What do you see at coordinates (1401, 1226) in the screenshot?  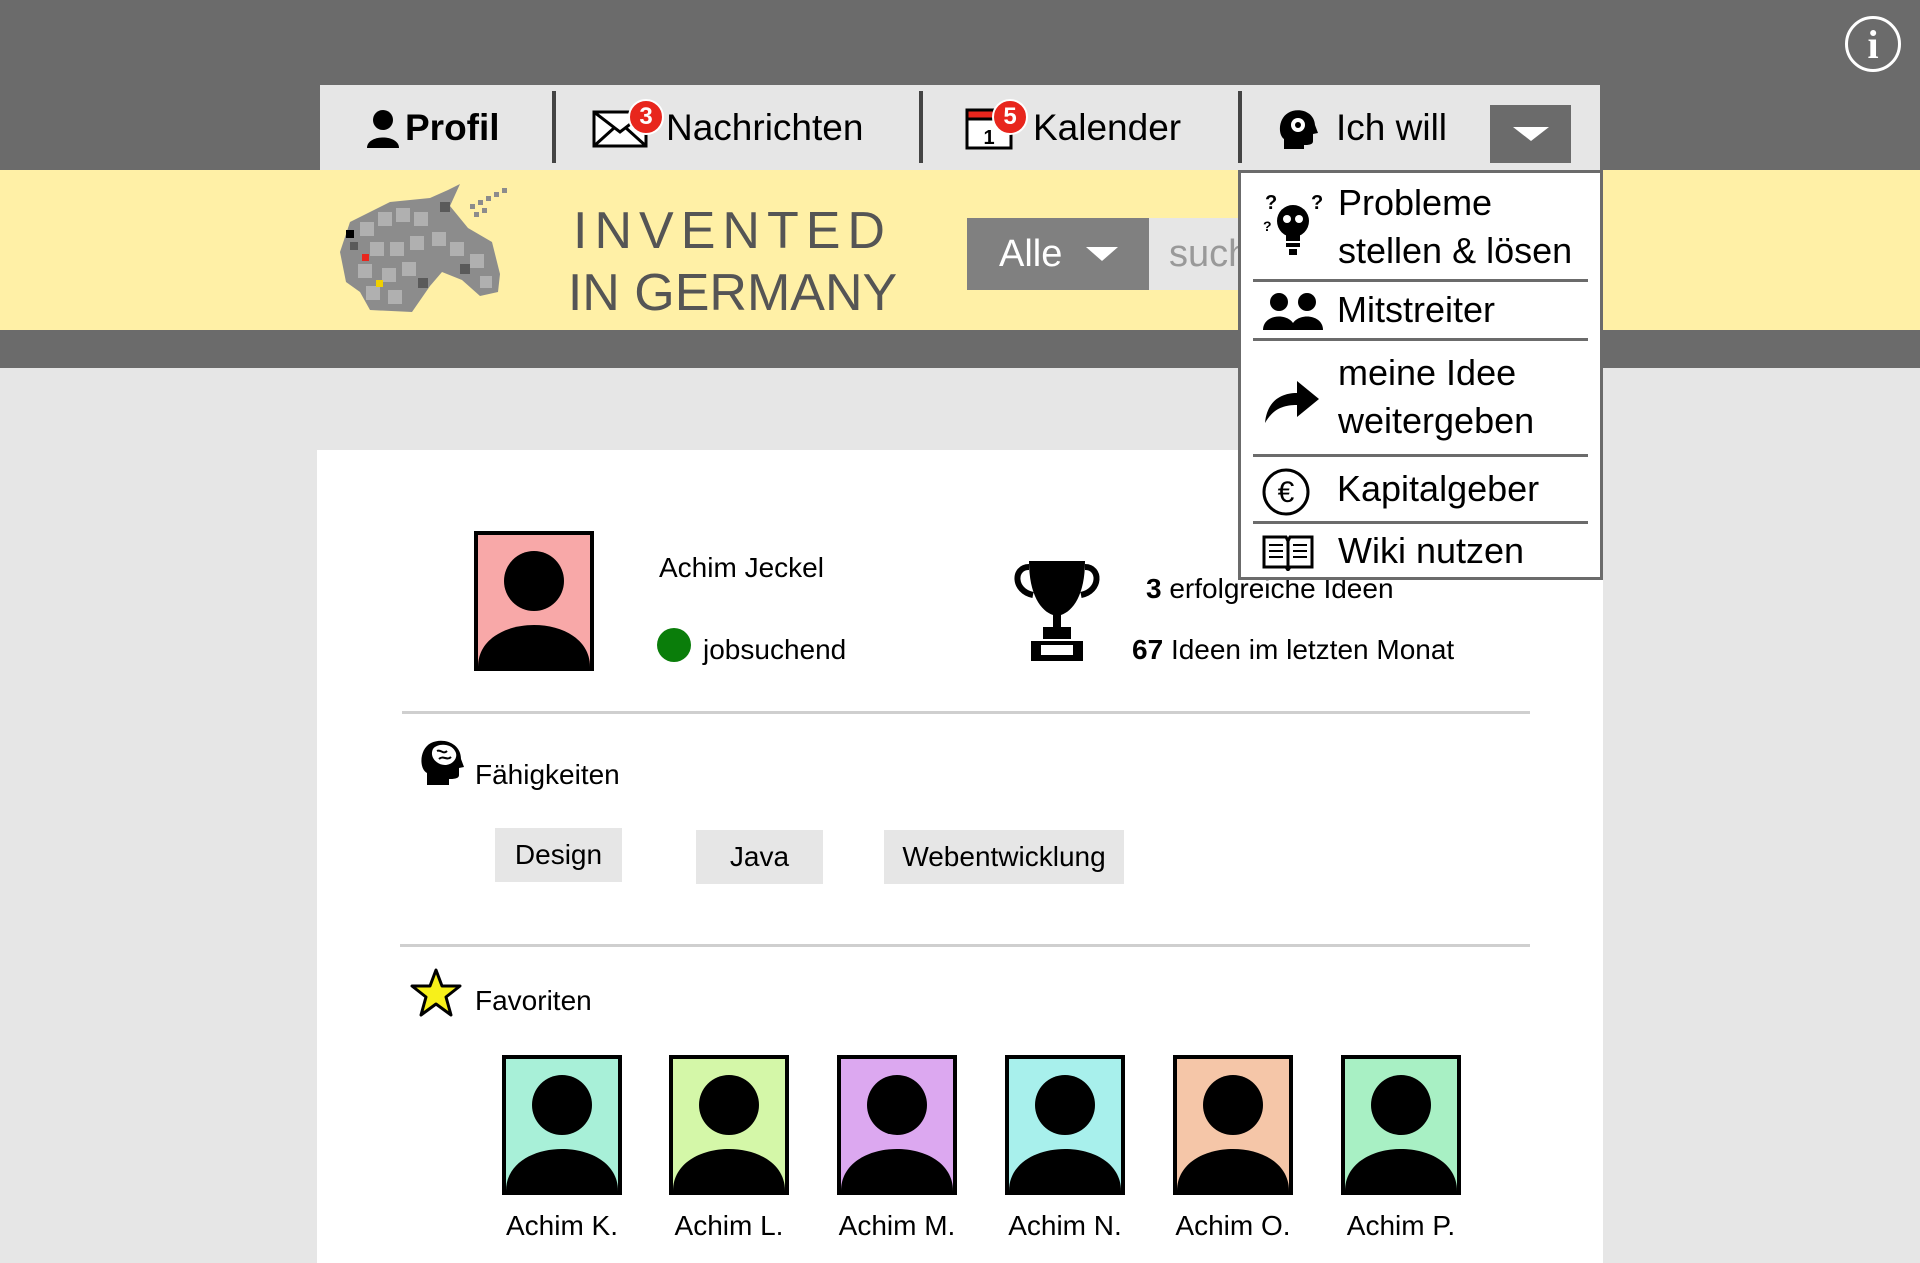 I see `favorite-name: Achim P.` at bounding box center [1401, 1226].